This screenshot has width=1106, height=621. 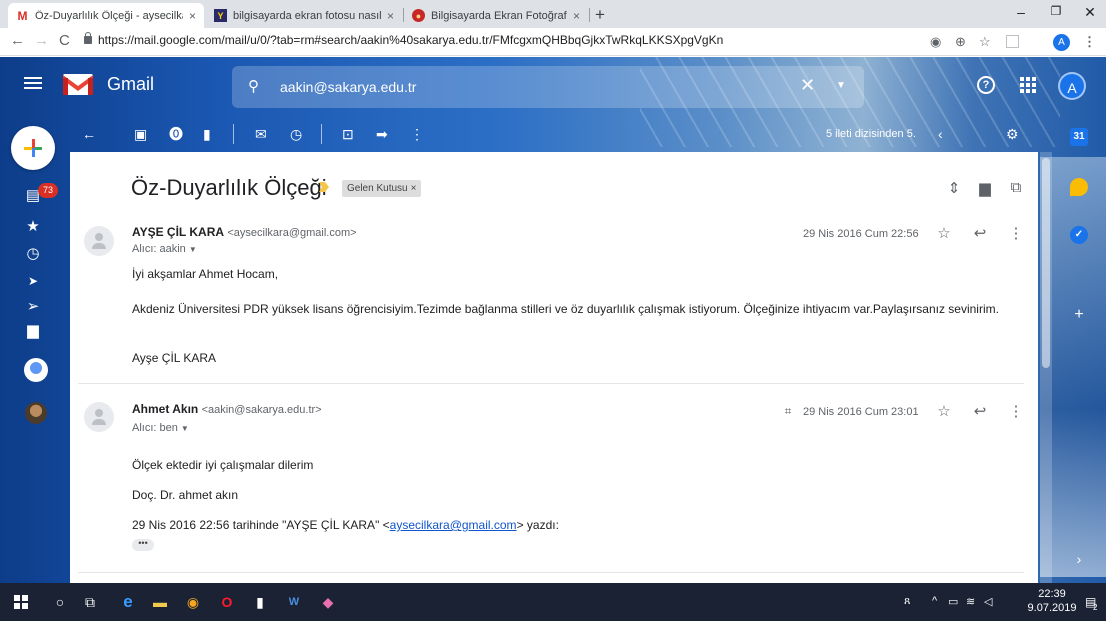 I want to click on reload-icon: C, so click(x=64, y=40).